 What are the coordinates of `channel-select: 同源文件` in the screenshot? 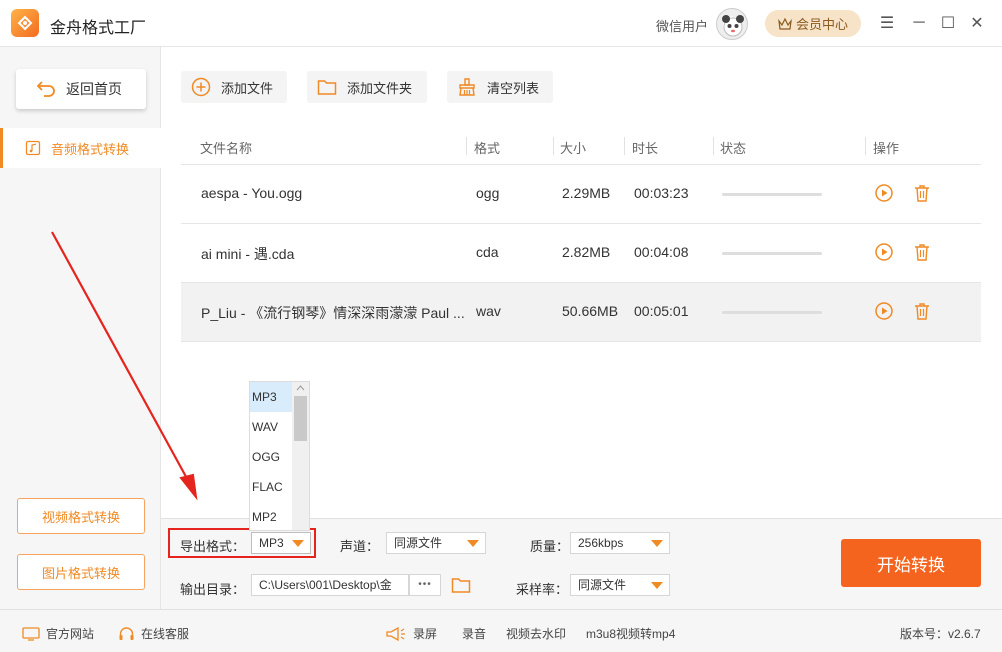 It's located at (436, 543).